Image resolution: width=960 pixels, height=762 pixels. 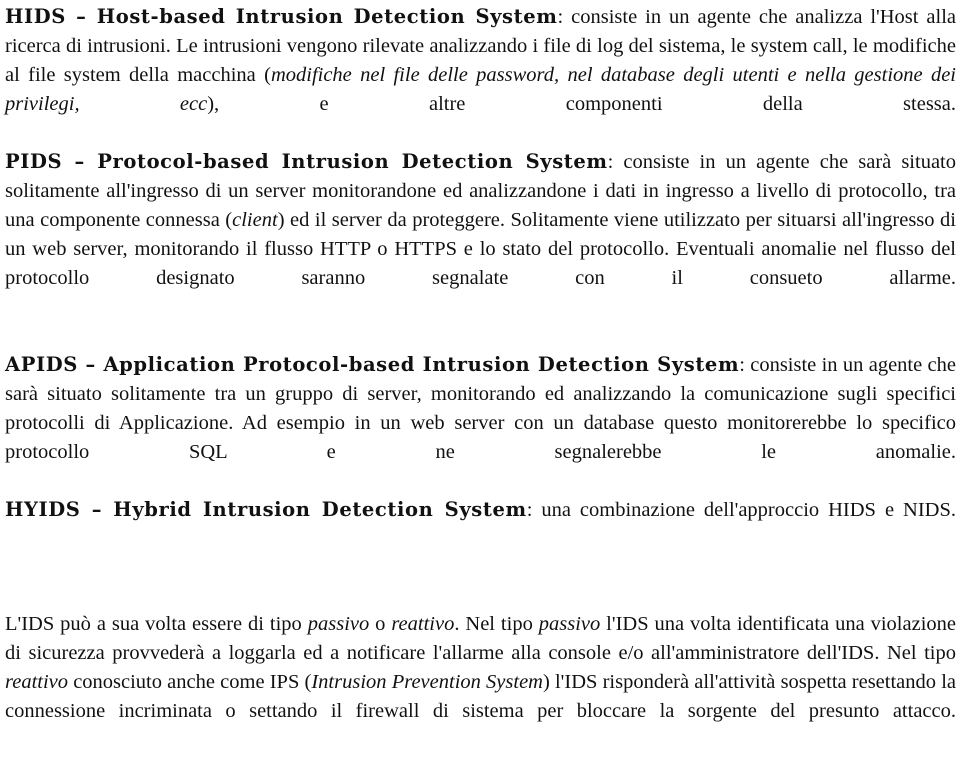 I want to click on closing-italic-part-3: passivo, so click(x=569, y=624).